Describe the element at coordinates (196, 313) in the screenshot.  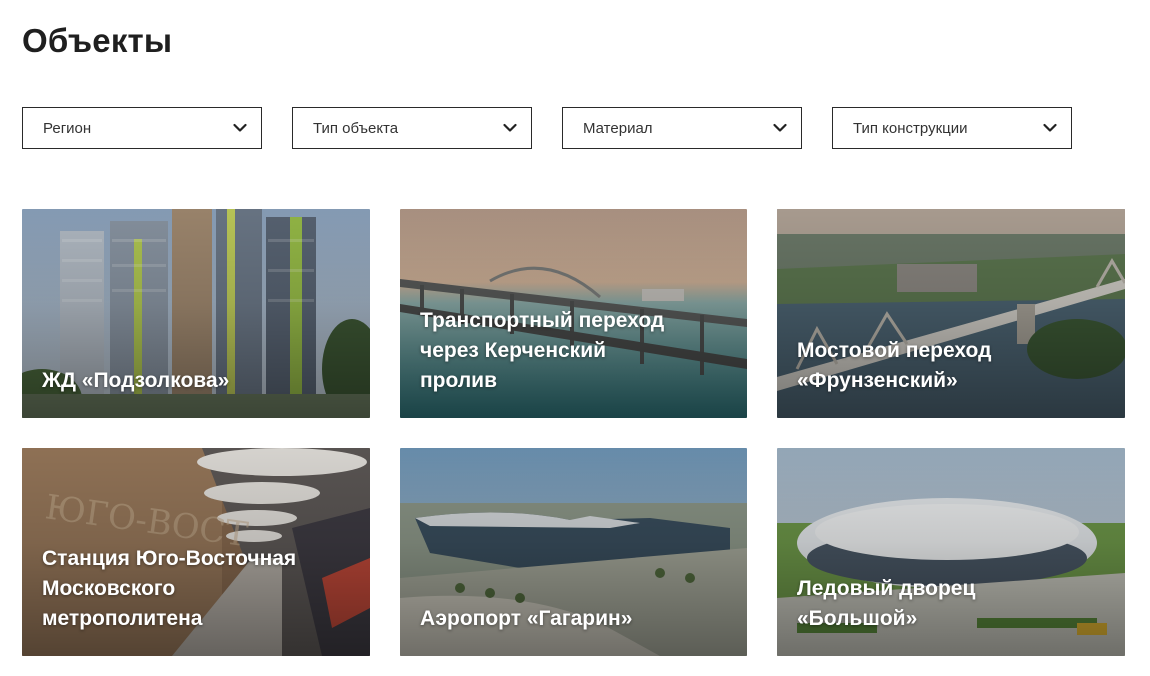
I see `object-card-podzolkova: ЖД «Подзолкова»` at that location.